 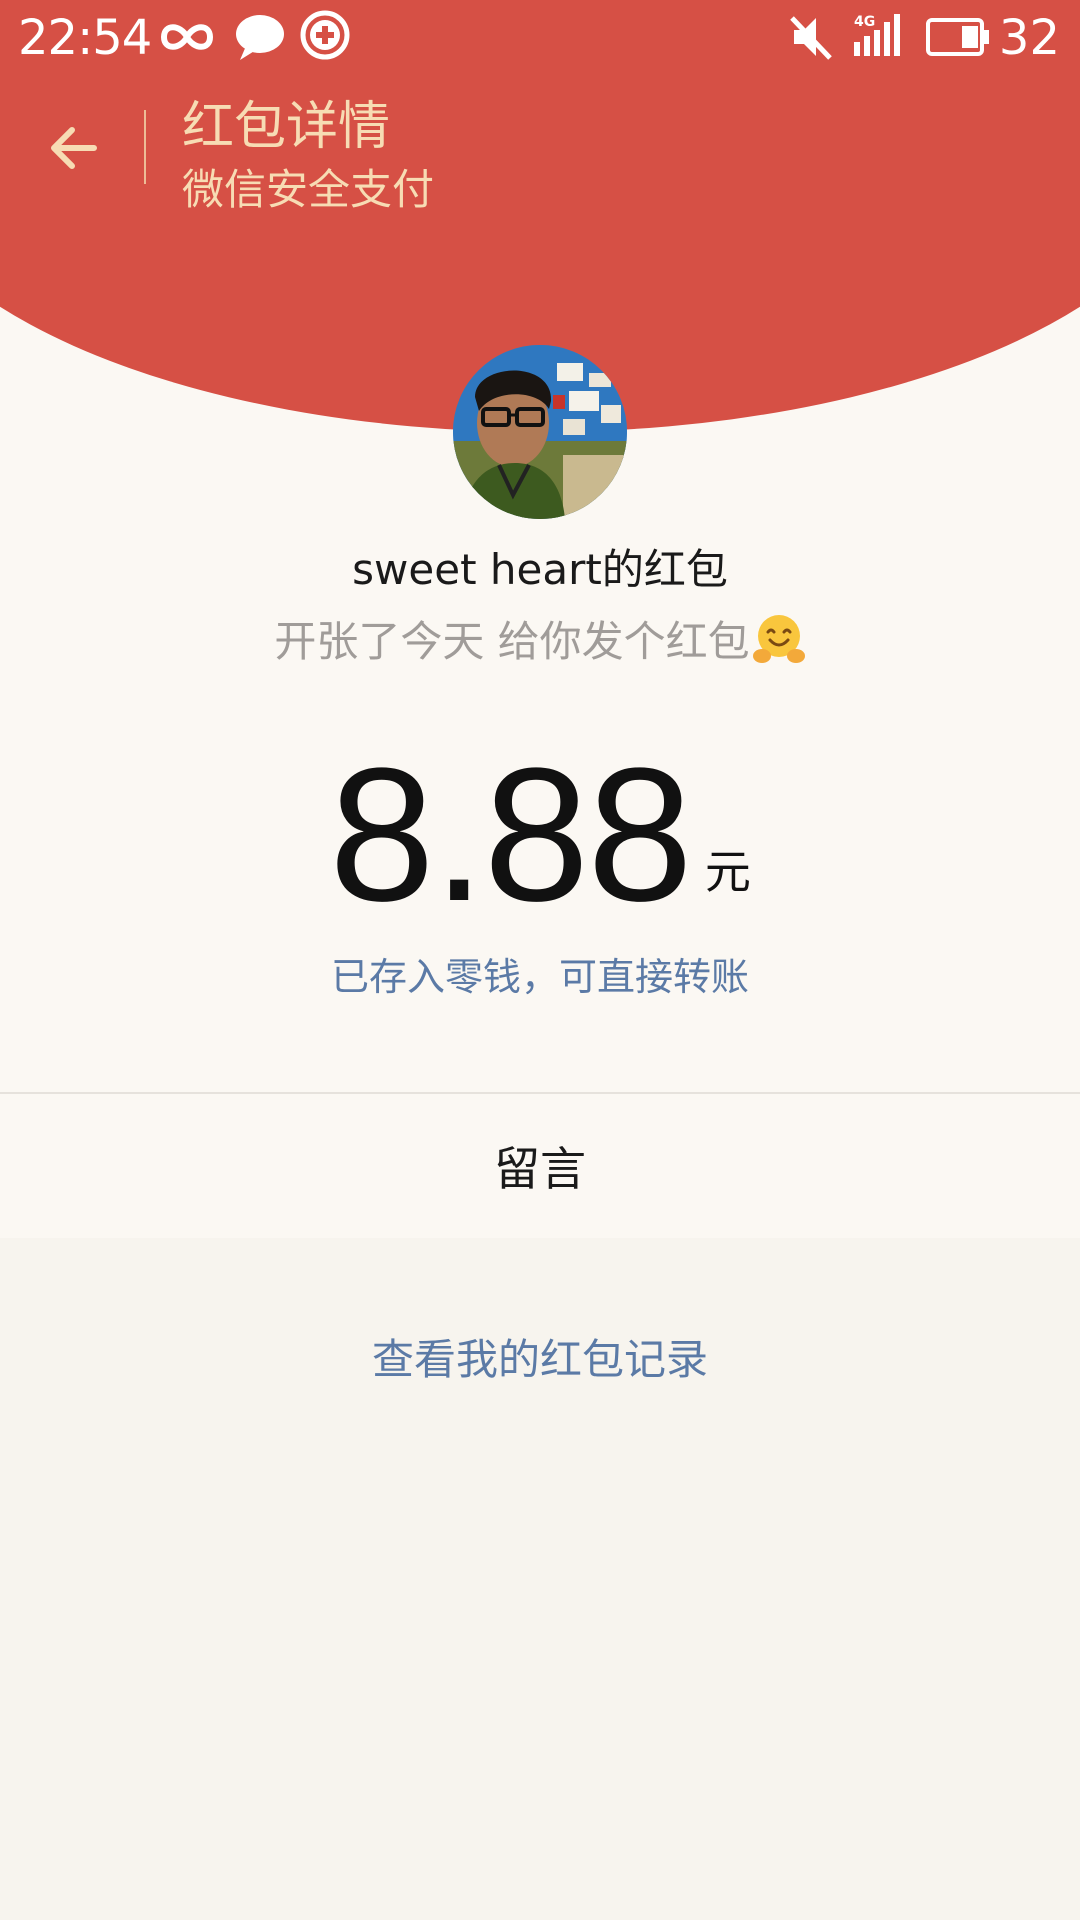 I want to click on page-title: 红包详情, so click(x=286, y=127).